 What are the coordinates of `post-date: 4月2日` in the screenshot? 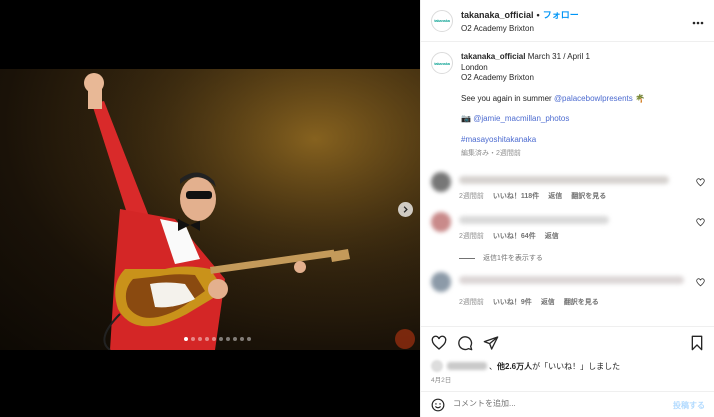 It's located at (441, 379).